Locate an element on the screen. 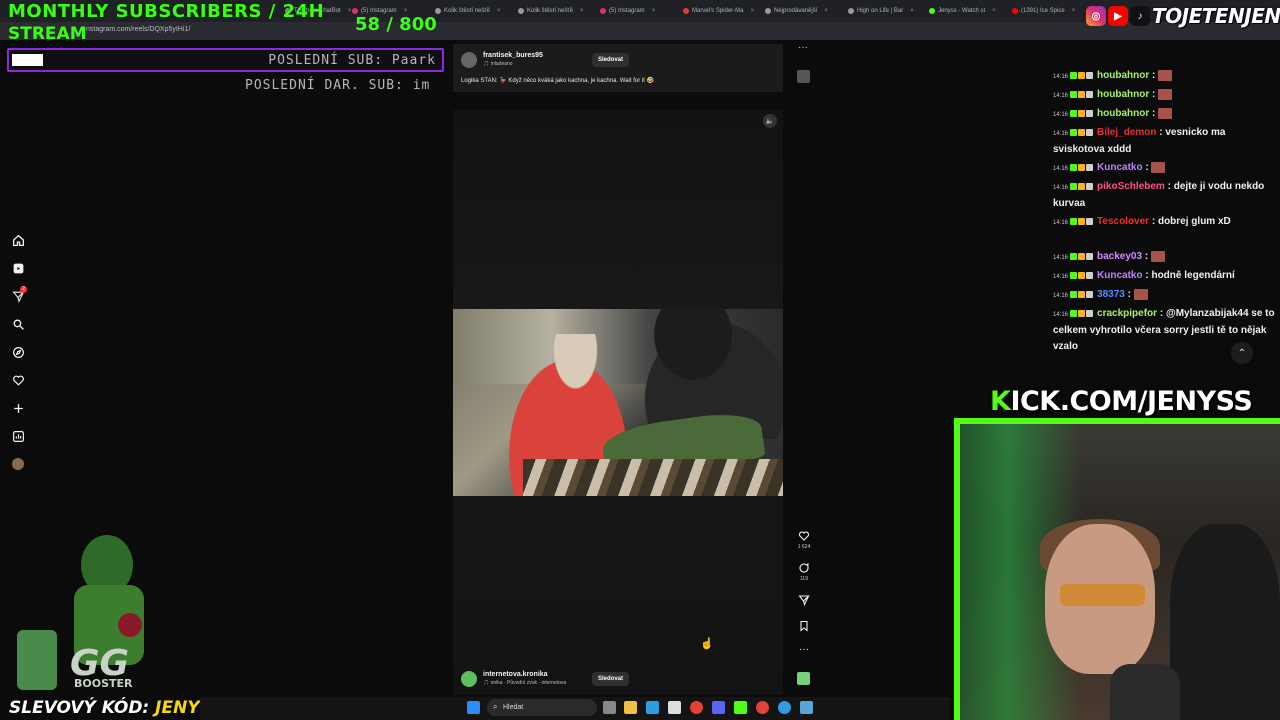  profile-avatar is located at coordinates (18, 464).